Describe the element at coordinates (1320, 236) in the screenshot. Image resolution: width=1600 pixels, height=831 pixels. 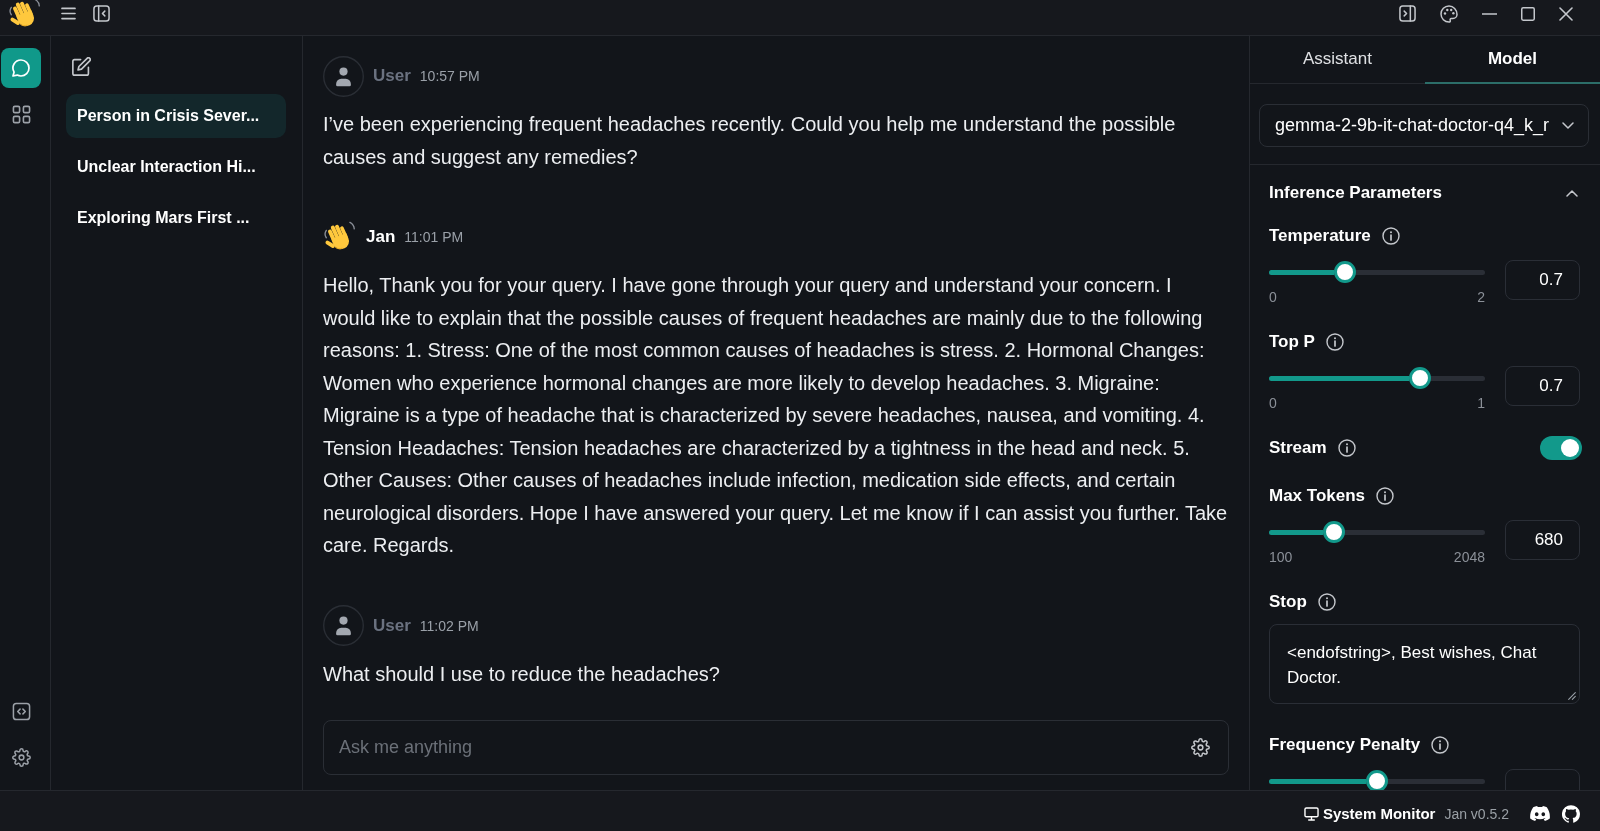
I see `param-label: Temperature` at that location.